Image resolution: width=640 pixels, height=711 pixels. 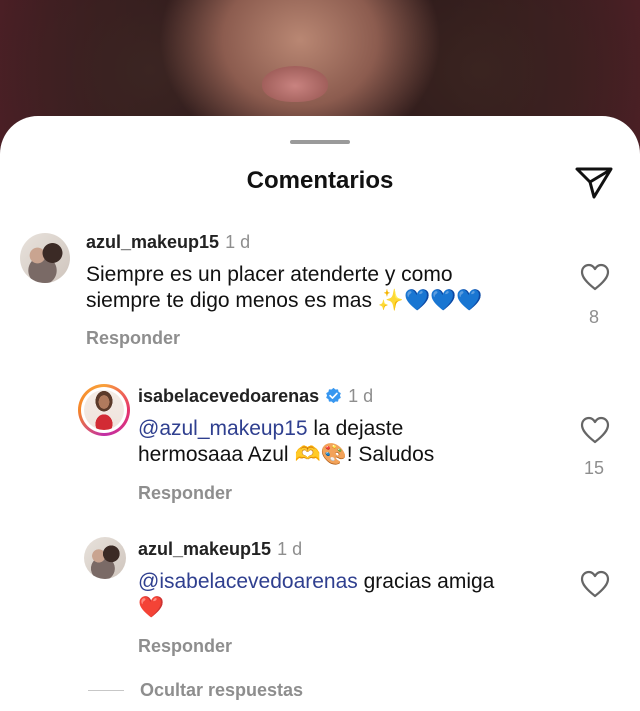 What do you see at coordinates (106, 690) in the screenshot?
I see `divider` at bounding box center [106, 690].